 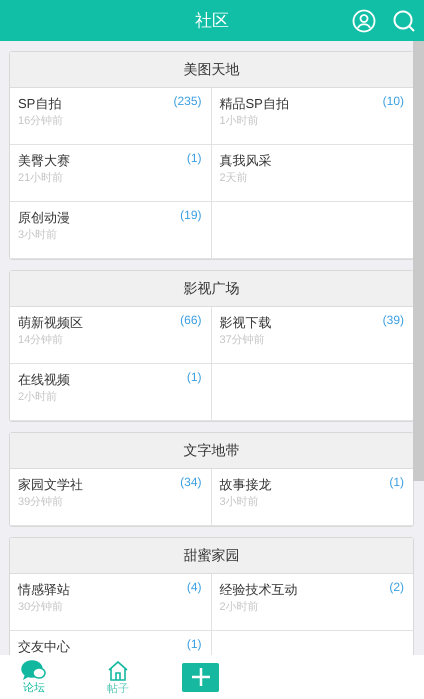 I want to click on forum-item: 美臀大赛 21小时前 (1), so click(x=111, y=173).